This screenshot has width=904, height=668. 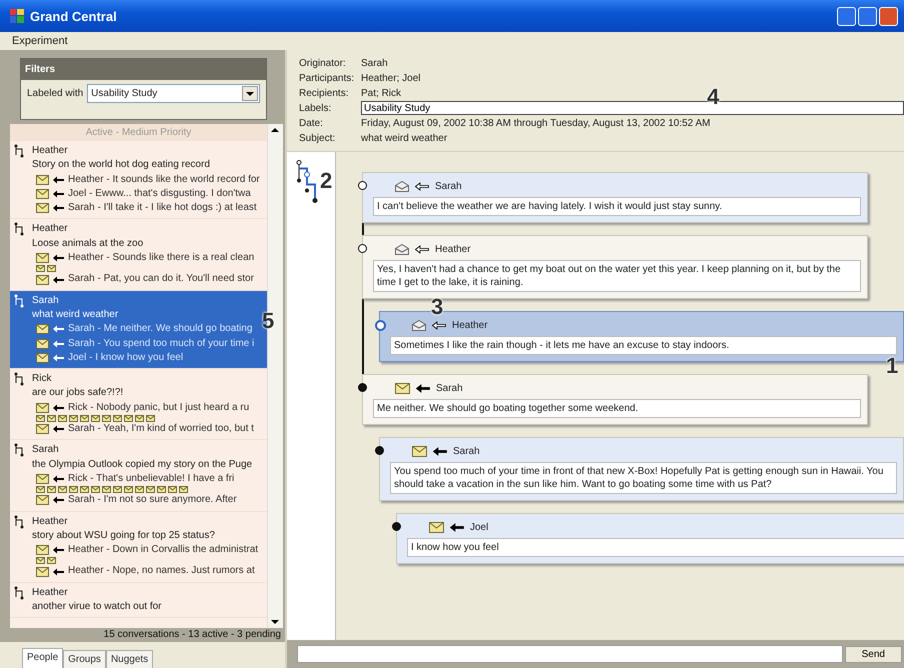 I want to click on field-label: Subject:, so click(x=317, y=138).